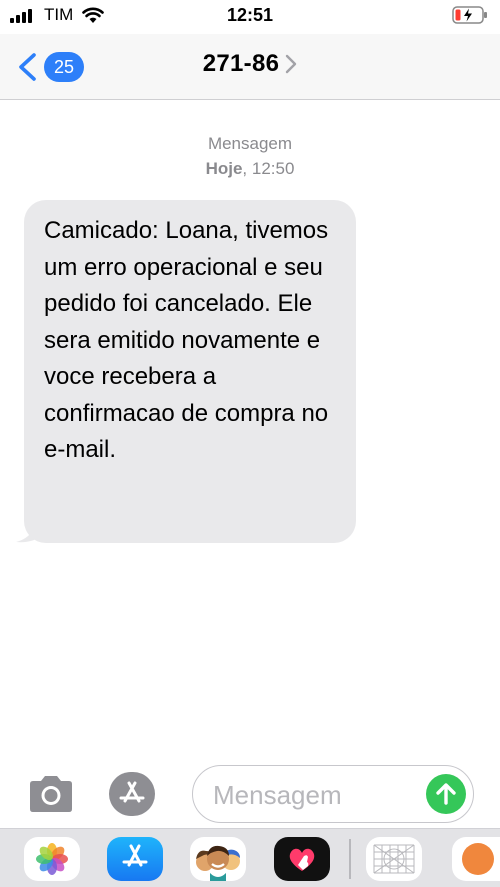  I want to click on clock: 12:51, so click(250, 15).